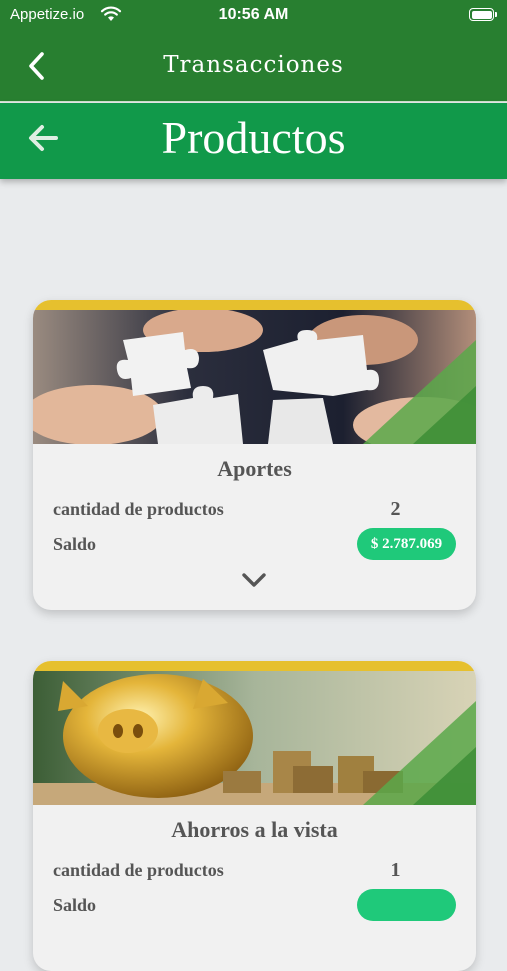 Image resolution: width=507 pixels, height=971 pixels. What do you see at coordinates (406, 544) in the screenshot?
I see `balance-badge: $ 2.787.069` at bounding box center [406, 544].